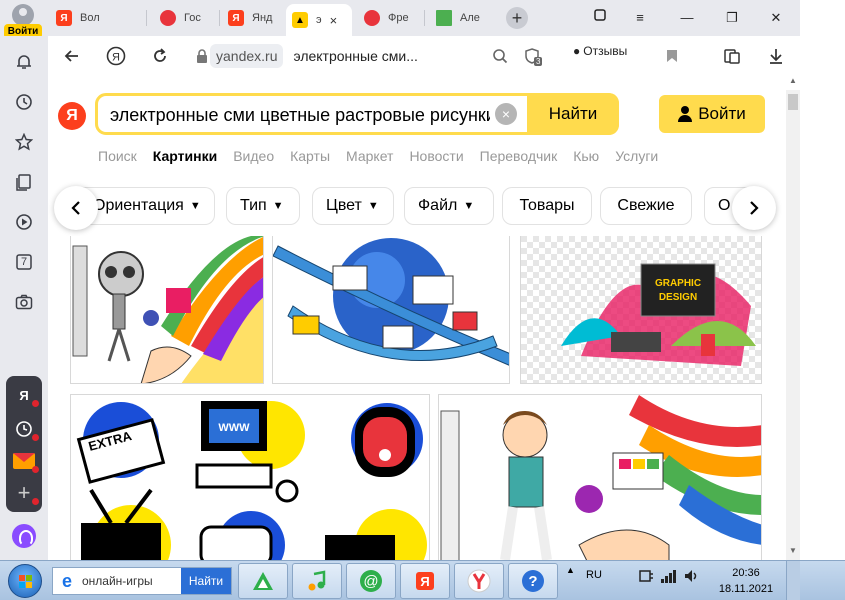  Describe the element at coordinates (570, 570) in the screenshot. I see `tray-expand-icon: ▲` at that location.